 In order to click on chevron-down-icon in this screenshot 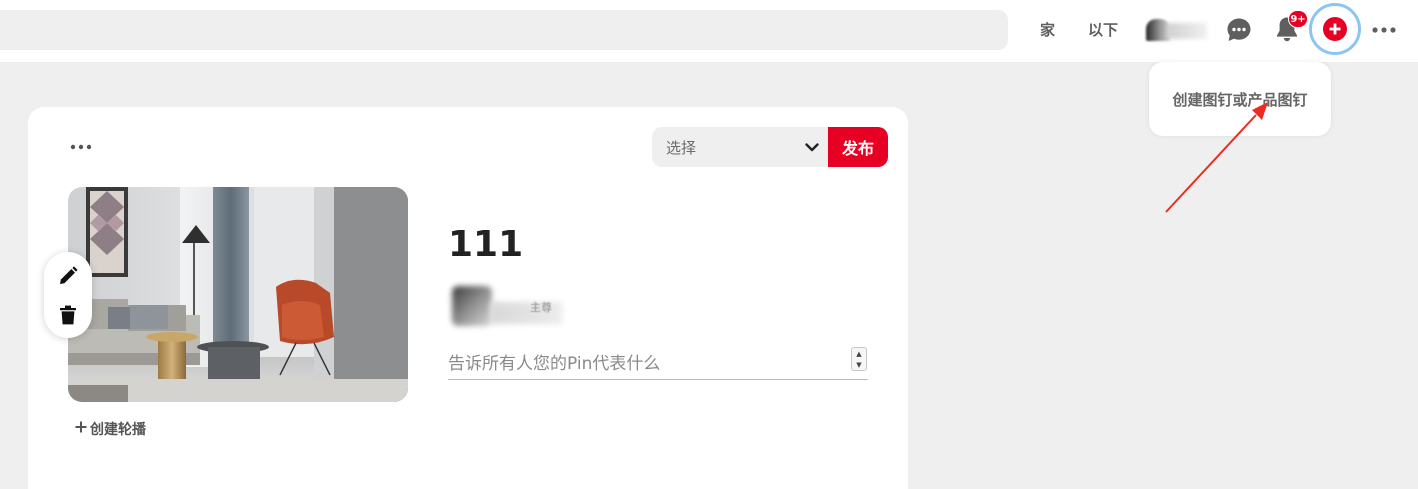, I will do `click(812, 147)`.